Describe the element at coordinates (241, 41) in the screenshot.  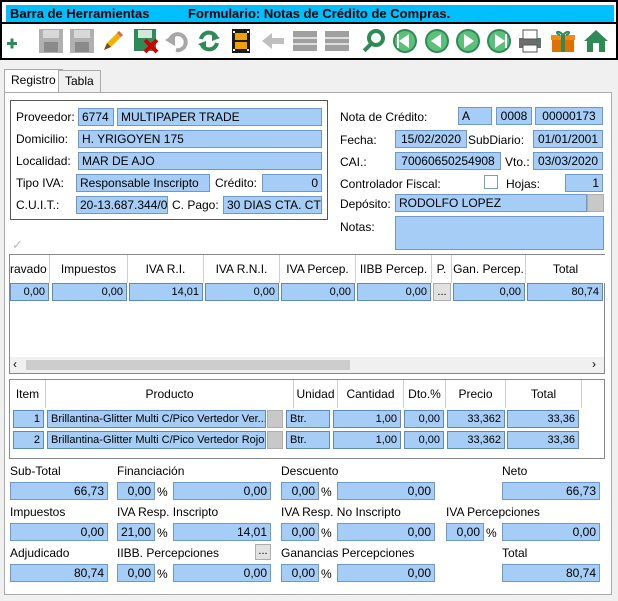
I see `film-button` at that location.